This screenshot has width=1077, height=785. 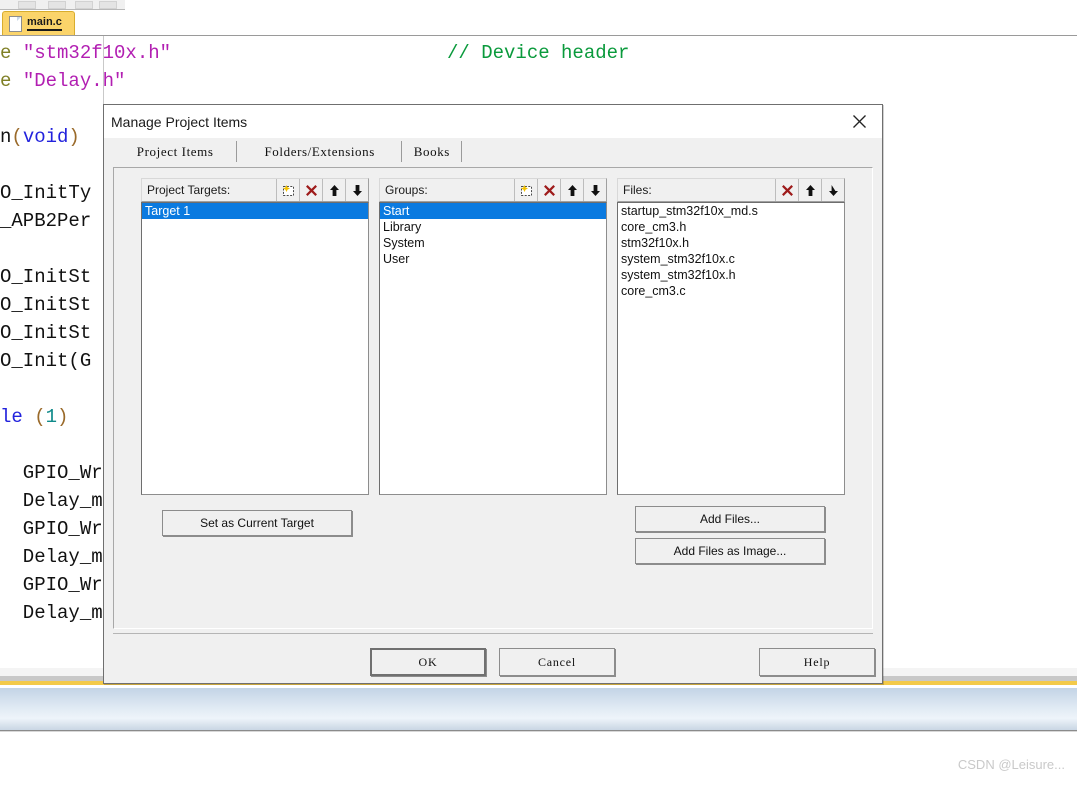 I want to click on editor-tab-main-c: main.c, so click(x=38, y=23).